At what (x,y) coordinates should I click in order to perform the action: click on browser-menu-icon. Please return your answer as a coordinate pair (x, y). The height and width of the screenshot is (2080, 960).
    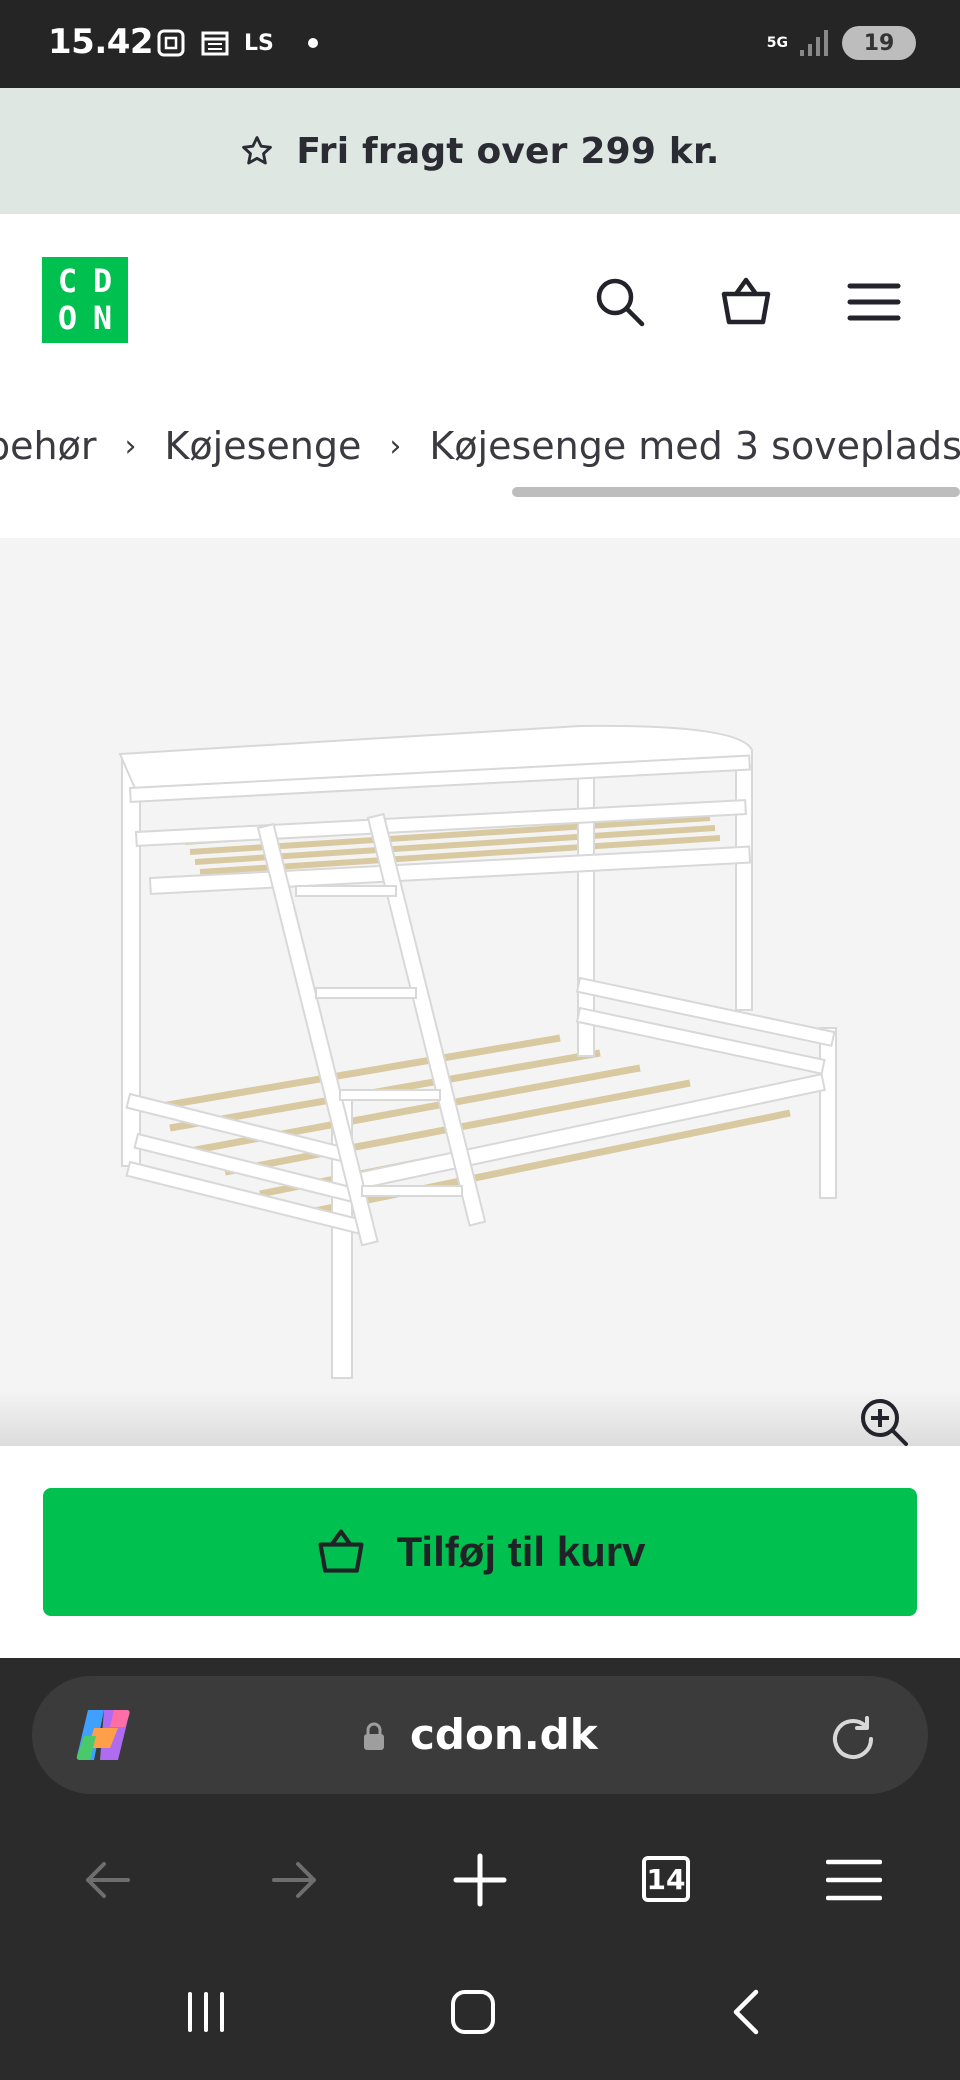
    Looking at the image, I should click on (854, 1880).